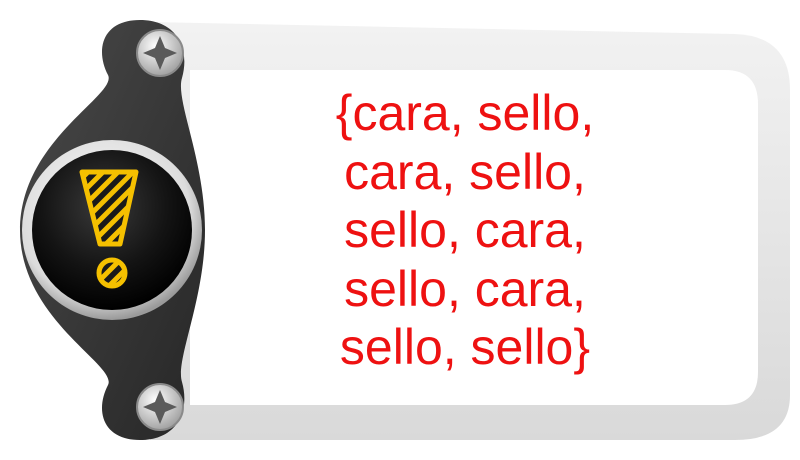 The width and height of the screenshot is (800, 460). What do you see at coordinates (465, 347) in the screenshot?
I see `outcome-line: sello, sello}` at bounding box center [465, 347].